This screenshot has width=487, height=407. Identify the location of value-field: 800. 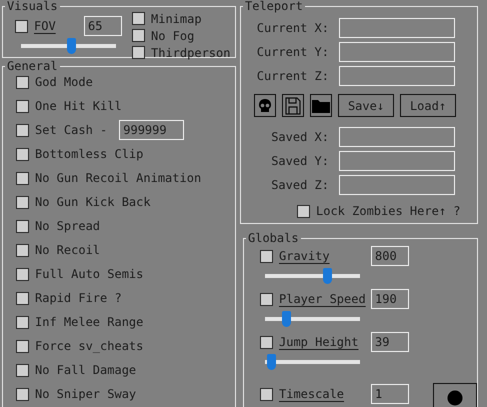
(390, 256).